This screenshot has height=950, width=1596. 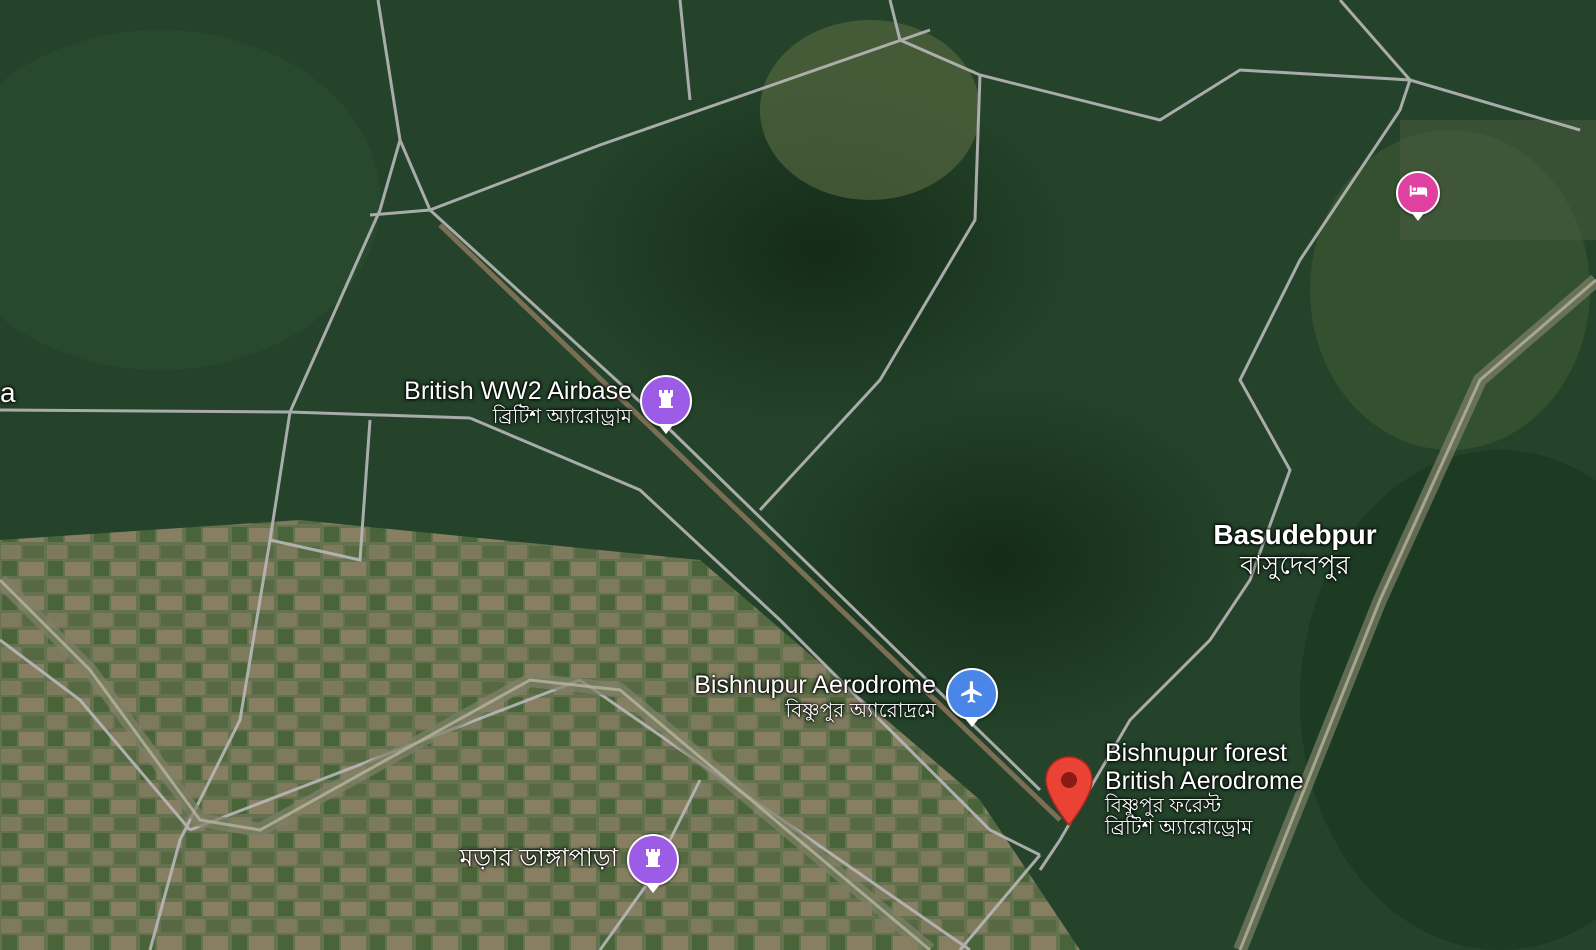 I want to click on airbase-name-bn: ব্রিটিশ অ্যারোড্রাম, so click(x=562, y=416).